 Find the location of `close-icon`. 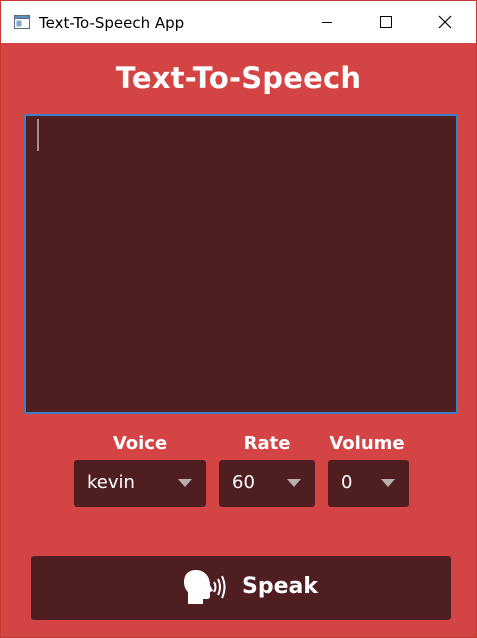

close-icon is located at coordinates (445, 22).